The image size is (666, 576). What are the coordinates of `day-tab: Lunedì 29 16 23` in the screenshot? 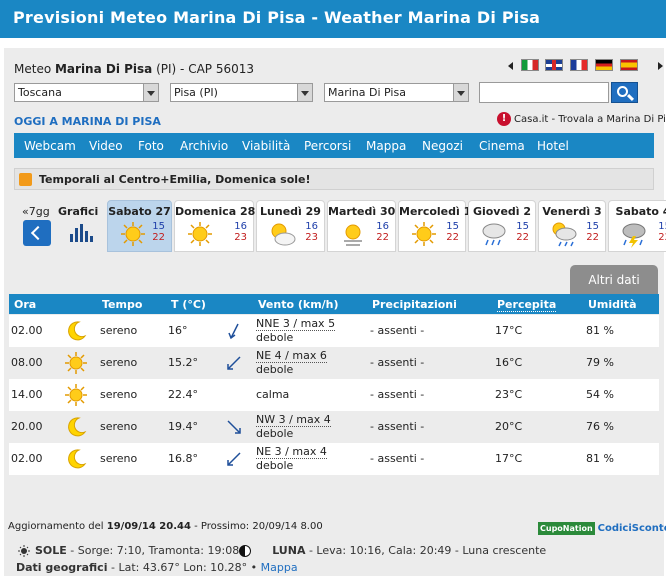 It's located at (290, 226).